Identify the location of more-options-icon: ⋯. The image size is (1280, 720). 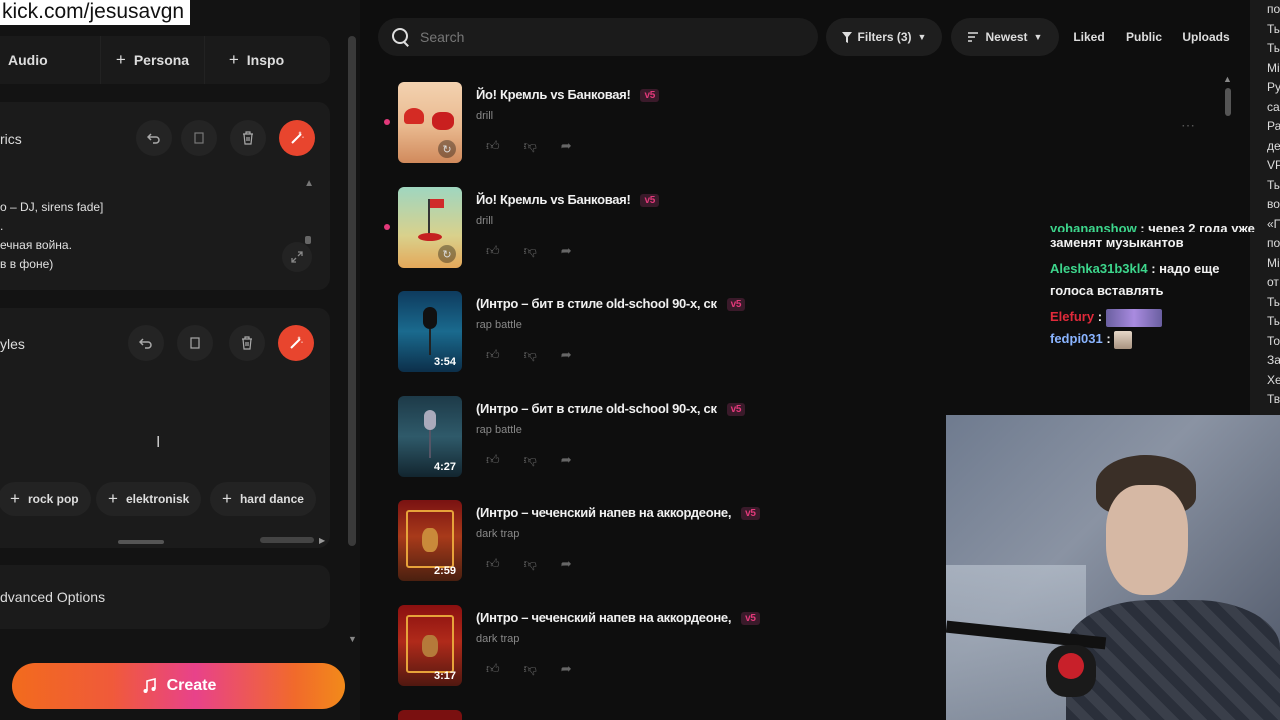
(1188, 125).